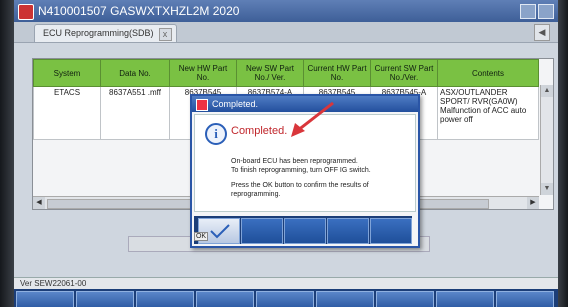 This screenshot has height=307, width=568. I want to click on column-header: Current HW Part No., so click(337, 73).